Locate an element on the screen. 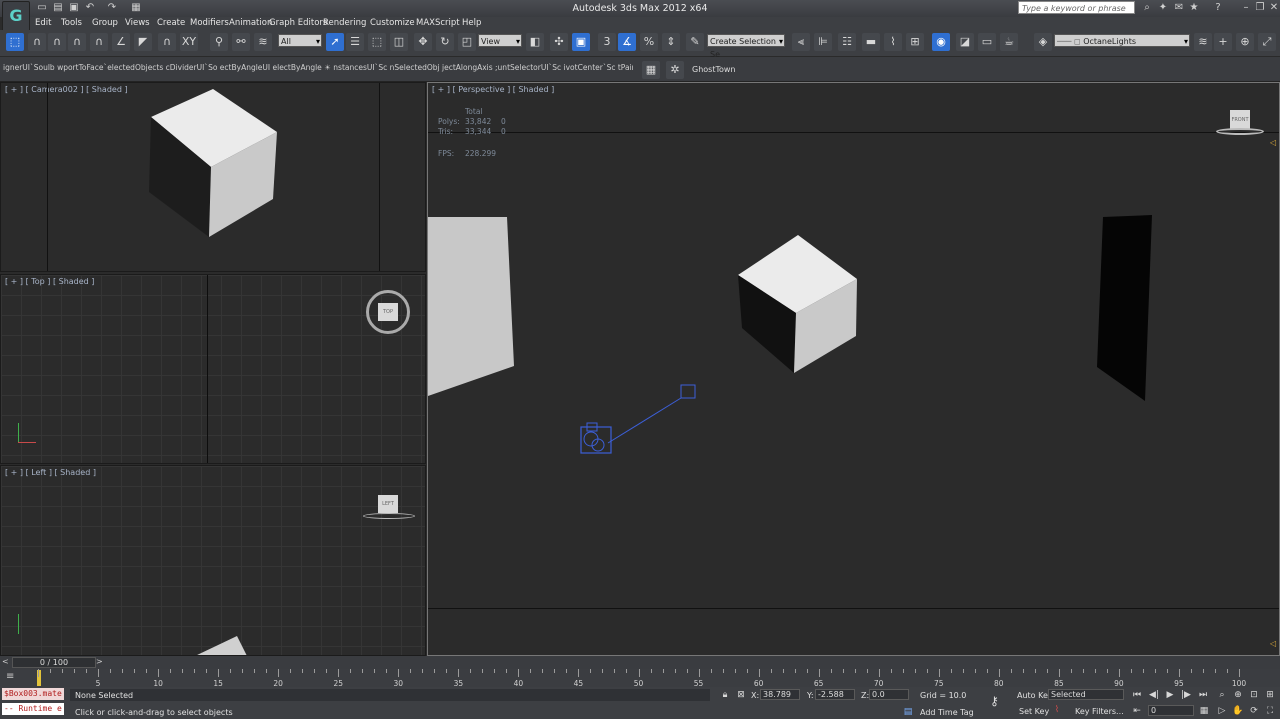  go-to-end-icon: ⏭ is located at coordinates (1203, 695).